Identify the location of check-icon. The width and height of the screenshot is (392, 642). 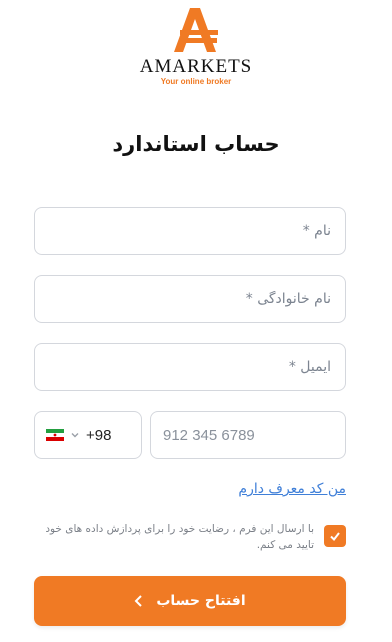
(335, 537).